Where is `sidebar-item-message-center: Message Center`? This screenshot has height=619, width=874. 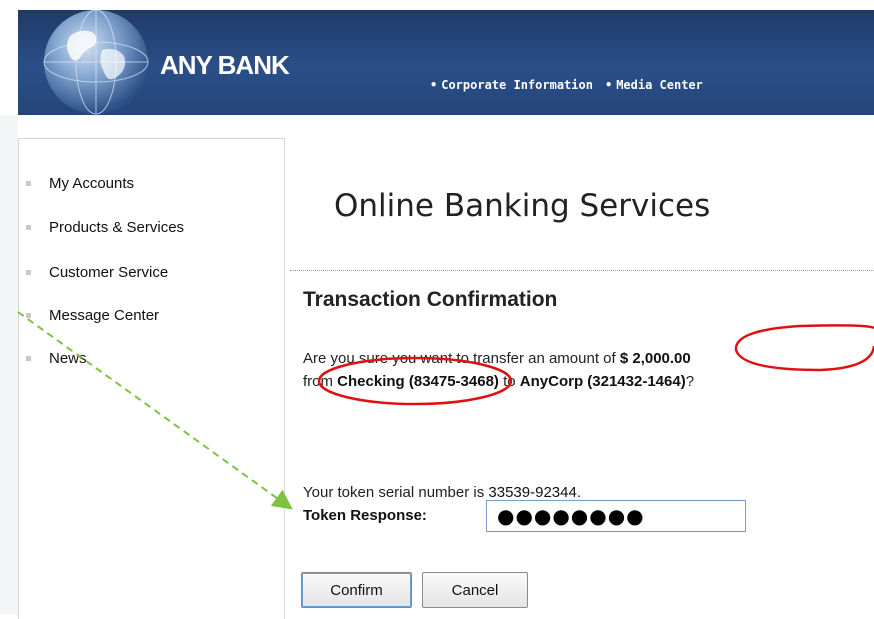 sidebar-item-message-center: Message Center is located at coordinates (92, 315).